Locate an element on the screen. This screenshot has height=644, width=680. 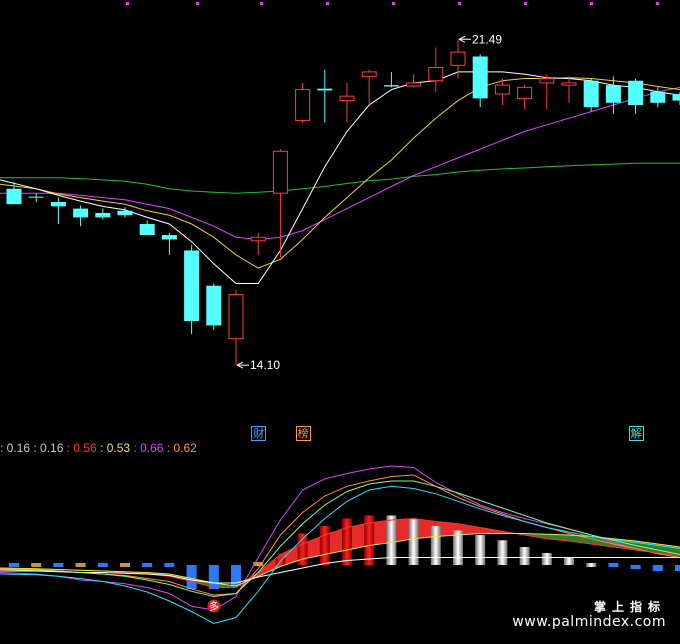
readout-value-1: : 0.16 is located at coordinates (15, 448).